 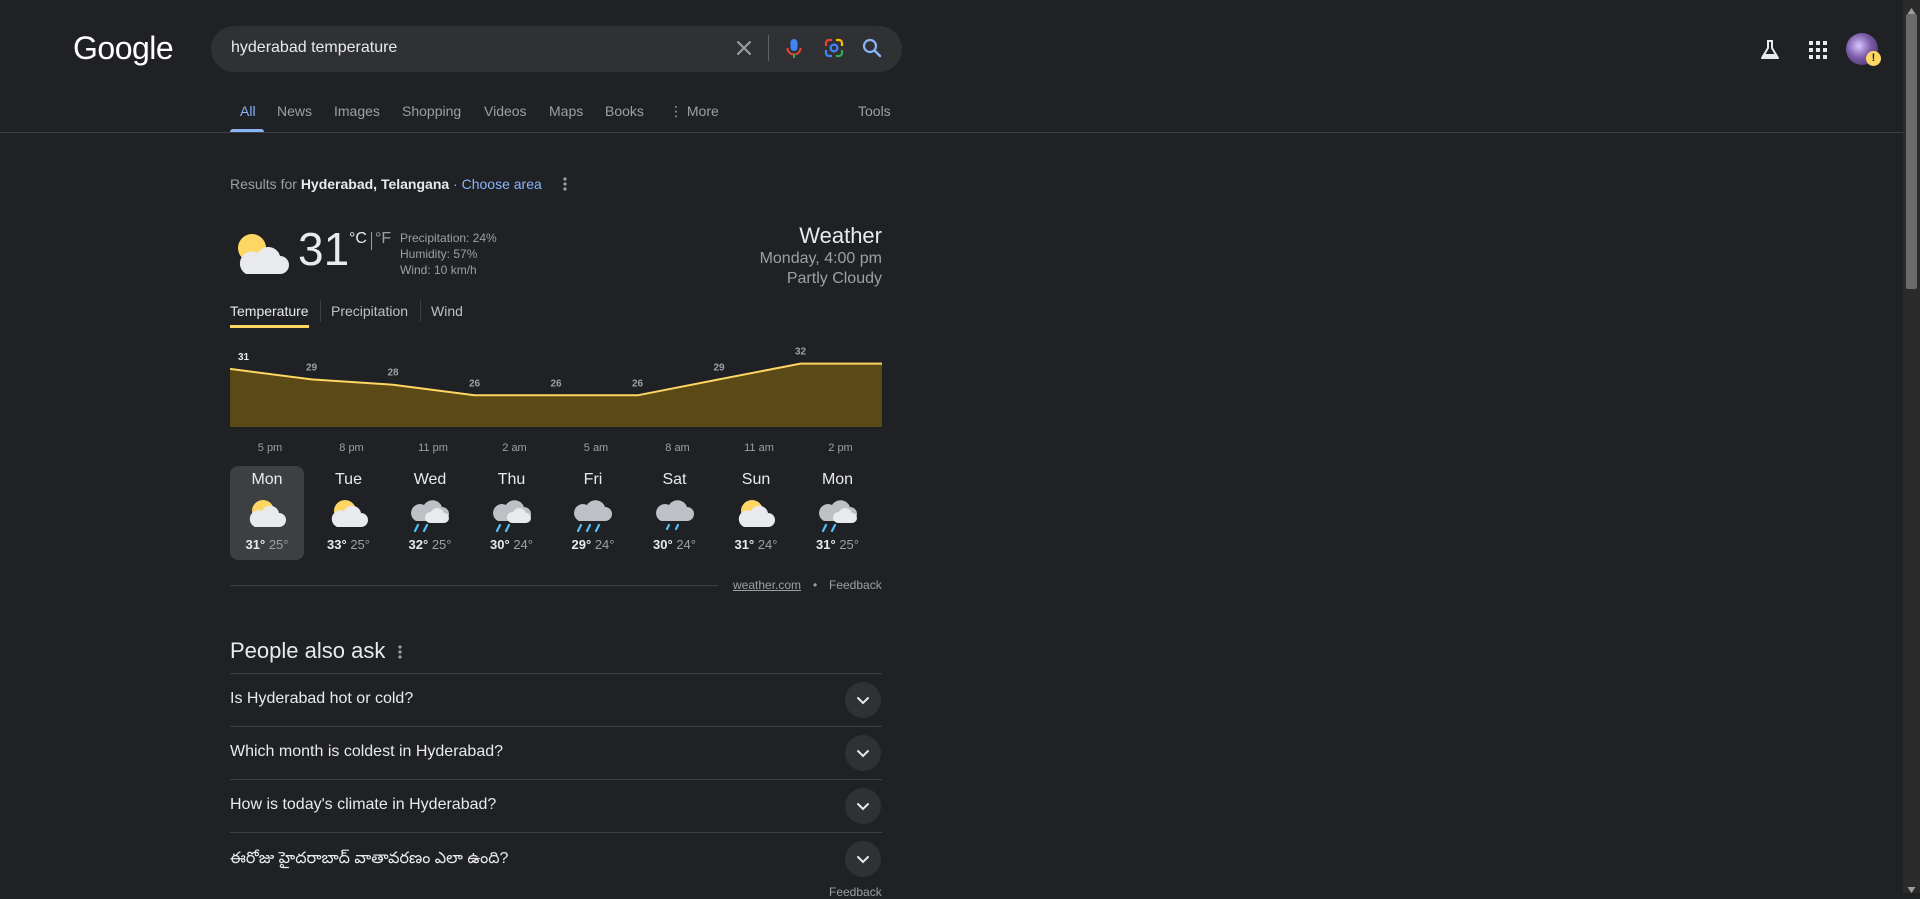 What do you see at coordinates (448, 238) in the screenshot?
I see `precipitation-stat: Precipitation: 24%` at bounding box center [448, 238].